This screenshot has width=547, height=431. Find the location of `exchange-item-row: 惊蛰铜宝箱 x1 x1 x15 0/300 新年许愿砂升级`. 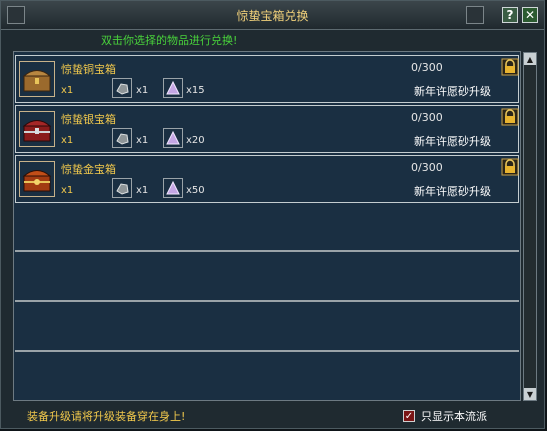

exchange-item-row: 惊蛰铜宝箱 x1 x1 x15 0/300 新年许愿砂升级 is located at coordinates (267, 79).